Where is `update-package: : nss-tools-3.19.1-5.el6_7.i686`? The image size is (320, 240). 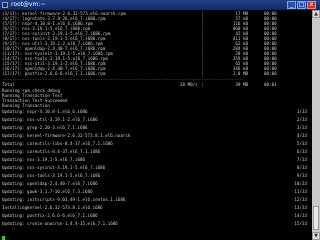
update-package: : nss-tools-3.19.1-5.el6_7.i686 is located at coordinates (61, 175).